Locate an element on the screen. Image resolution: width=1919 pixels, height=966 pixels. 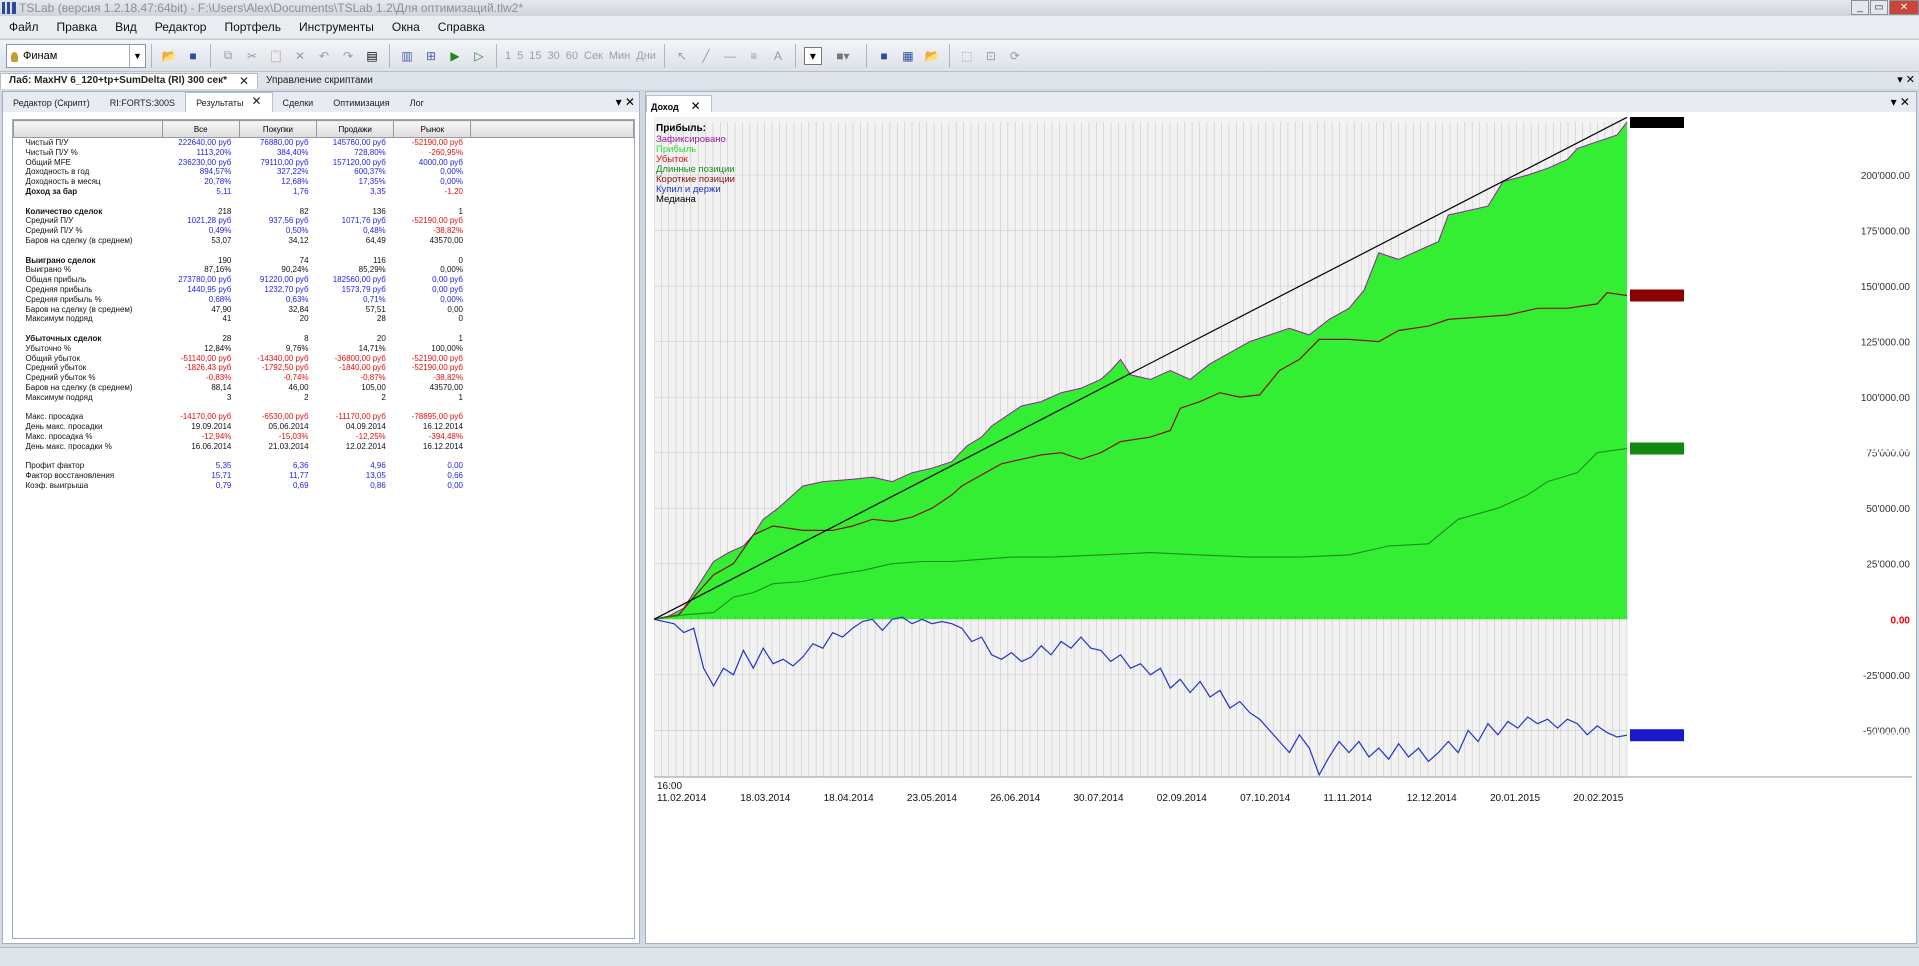
stats-cell: -78895,00 руб is located at coordinates (437, 417).